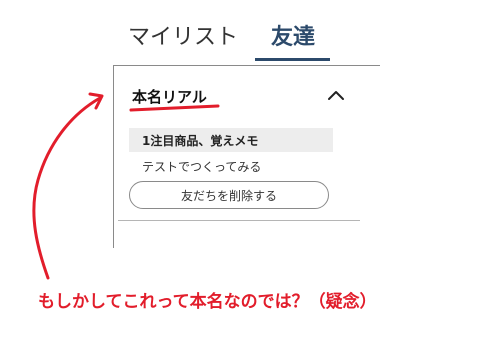  What do you see at coordinates (239, 220) in the screenshot?
I see `divider` at bounding box center [239, 220].